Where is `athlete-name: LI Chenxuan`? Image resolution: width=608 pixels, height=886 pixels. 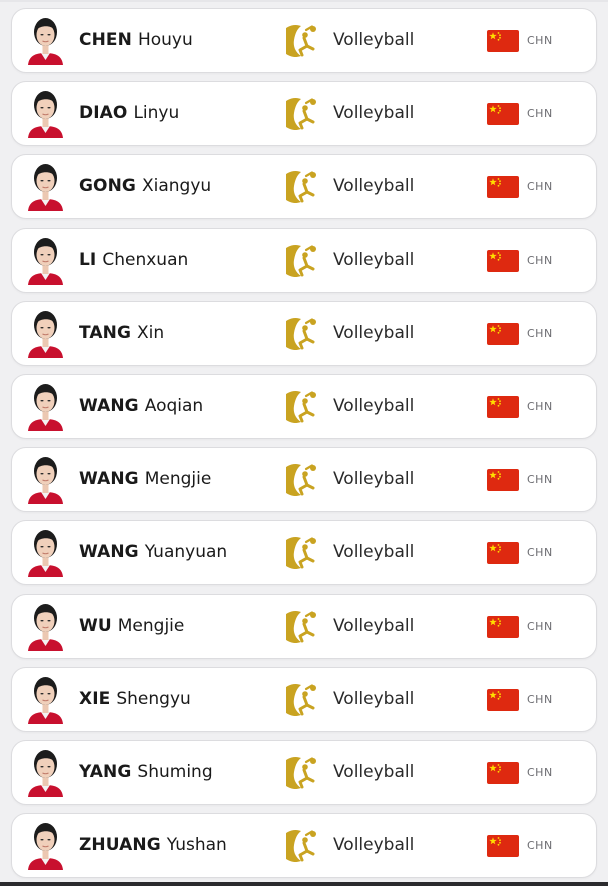
athlete-name: LI Chenxuan is located at coordinates (133, 260).